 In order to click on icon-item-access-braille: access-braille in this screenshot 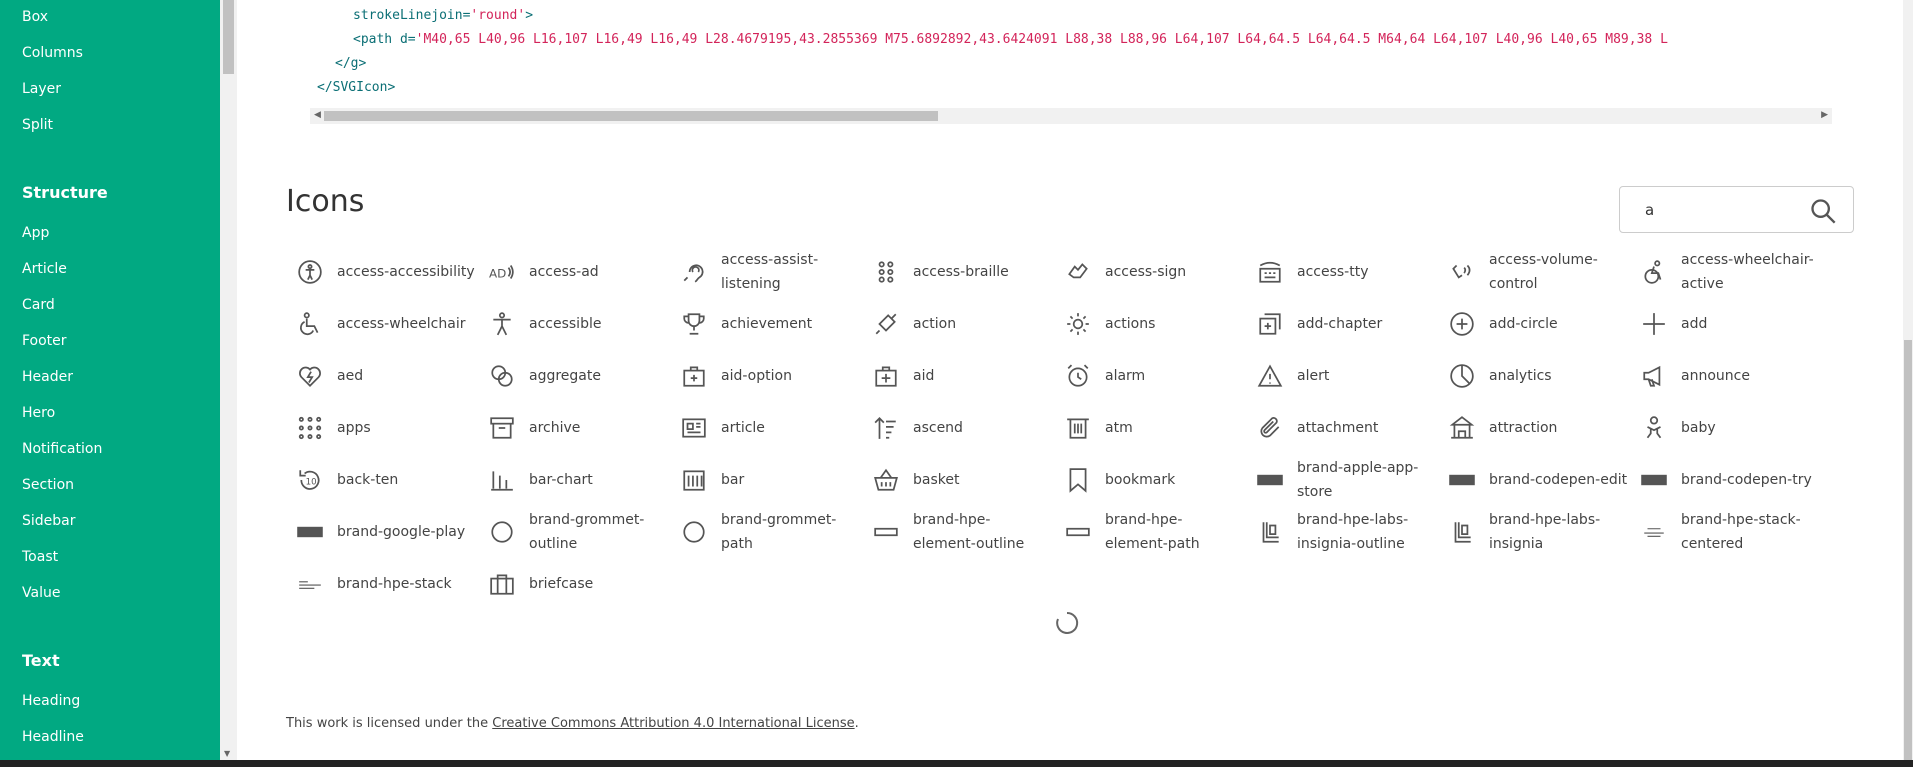, I will do `click(958, 272)`.